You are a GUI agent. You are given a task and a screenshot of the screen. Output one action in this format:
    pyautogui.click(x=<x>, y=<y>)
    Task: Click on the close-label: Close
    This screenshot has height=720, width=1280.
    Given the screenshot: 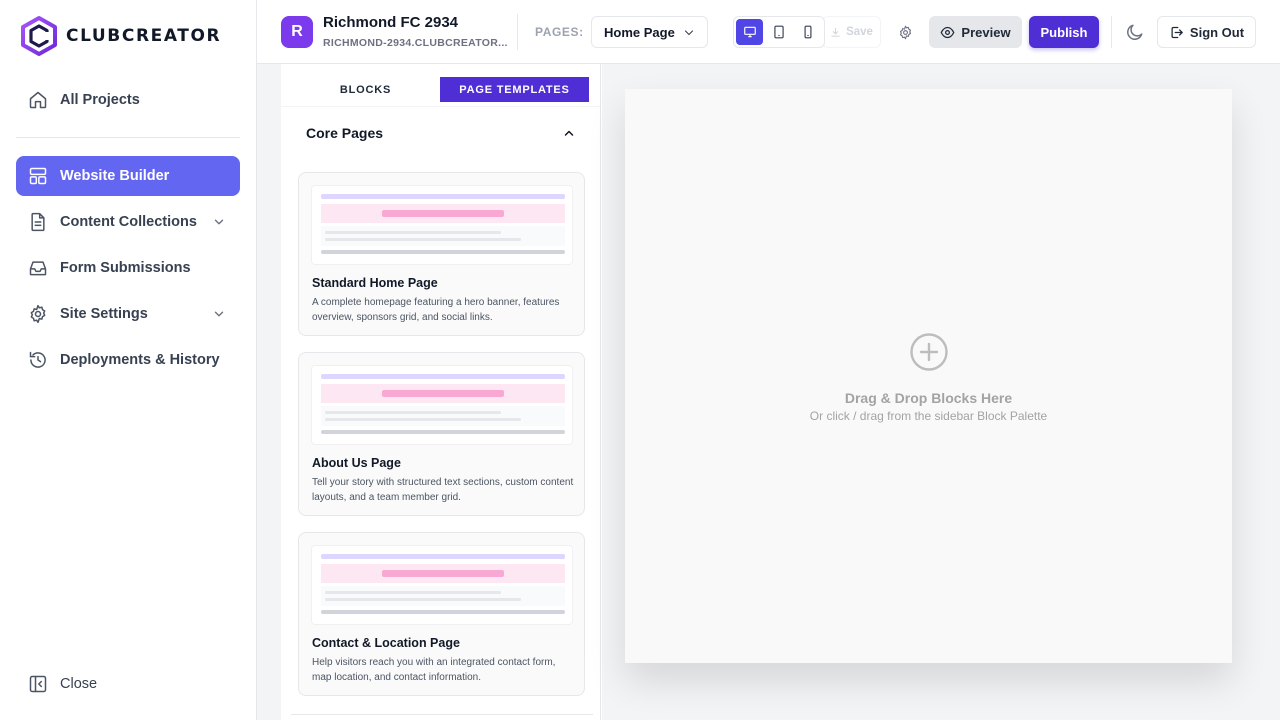 What is the action you would take?
    pyautogui.click(x=79, y=684)
    